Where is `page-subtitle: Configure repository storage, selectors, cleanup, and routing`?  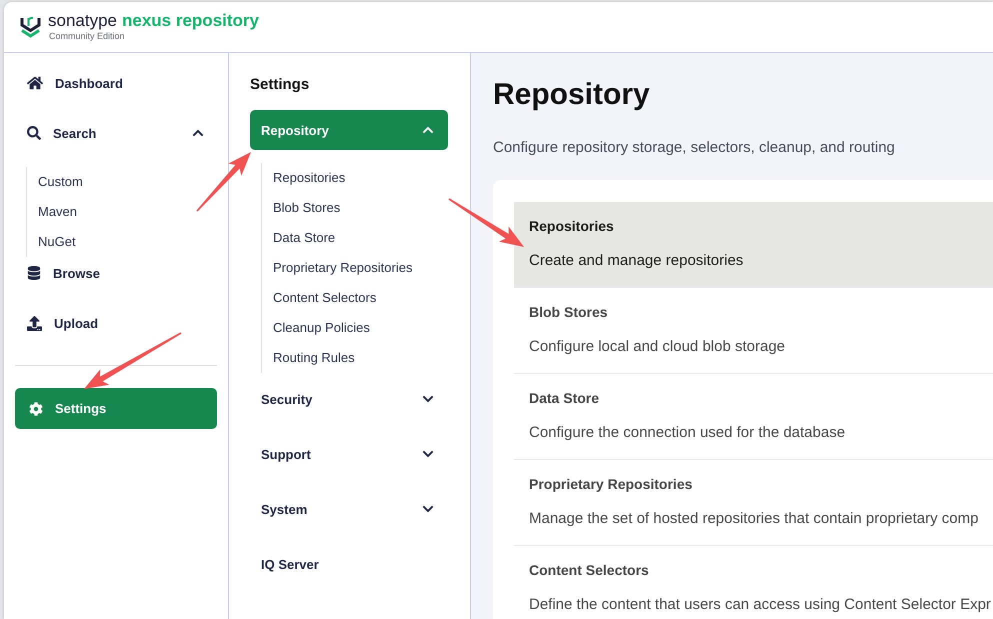
page-subtitle: Configure repository storage, selectors, cleanup, and routing is located at coordinates (694, 148).